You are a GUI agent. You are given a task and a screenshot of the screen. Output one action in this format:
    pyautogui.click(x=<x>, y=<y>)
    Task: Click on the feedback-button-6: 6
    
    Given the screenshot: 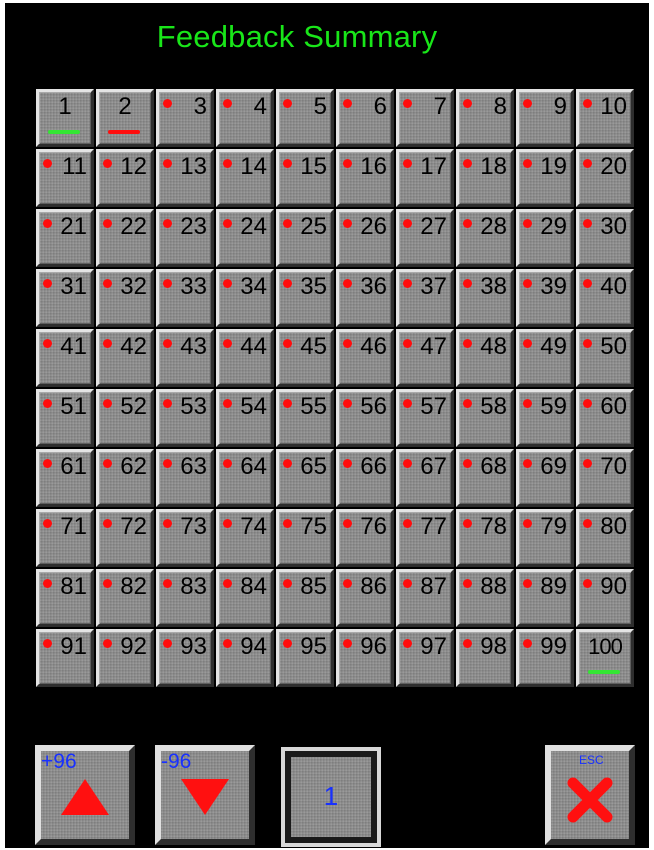 What is the action you would take?
    pyautogui.click(x=365, y=118)
    